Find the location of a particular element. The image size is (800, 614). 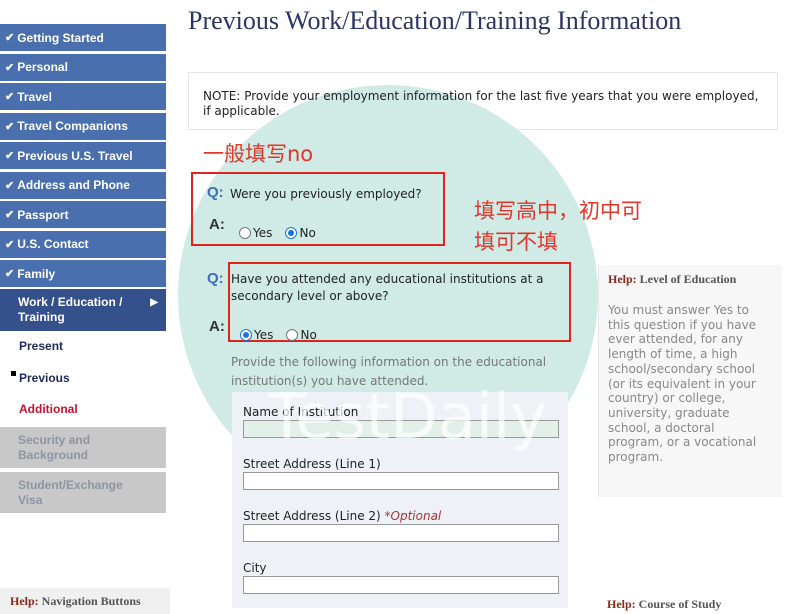

employed-radio-group: Yes No is located at coordinates (281, 231).